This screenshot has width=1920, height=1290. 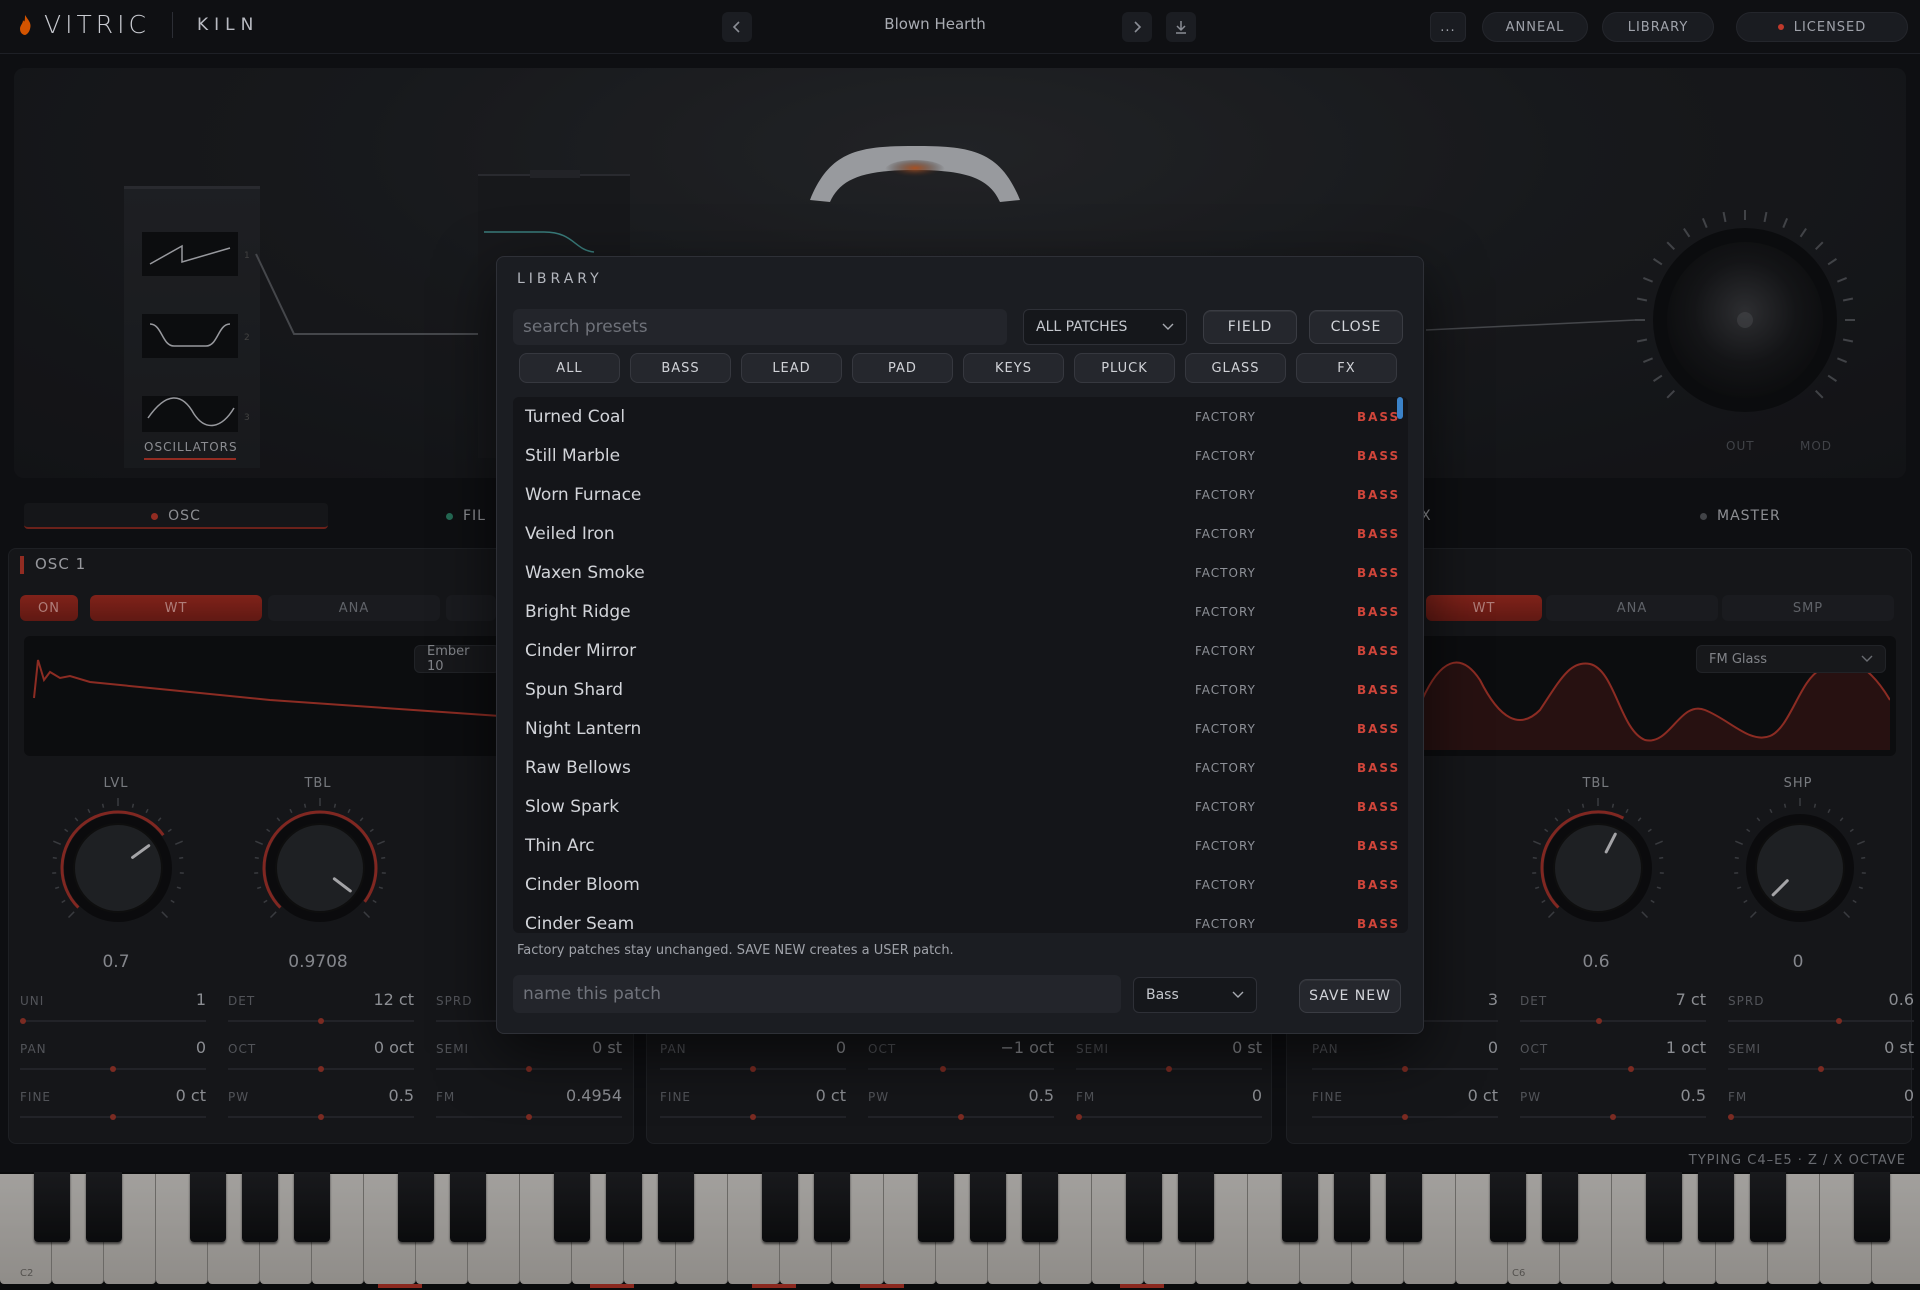 What do you see at coordinates (955, 806) in the screenshot?
I see `preset-row: Slow Spark FACTORY BASS` at bounding box center [955, 806].